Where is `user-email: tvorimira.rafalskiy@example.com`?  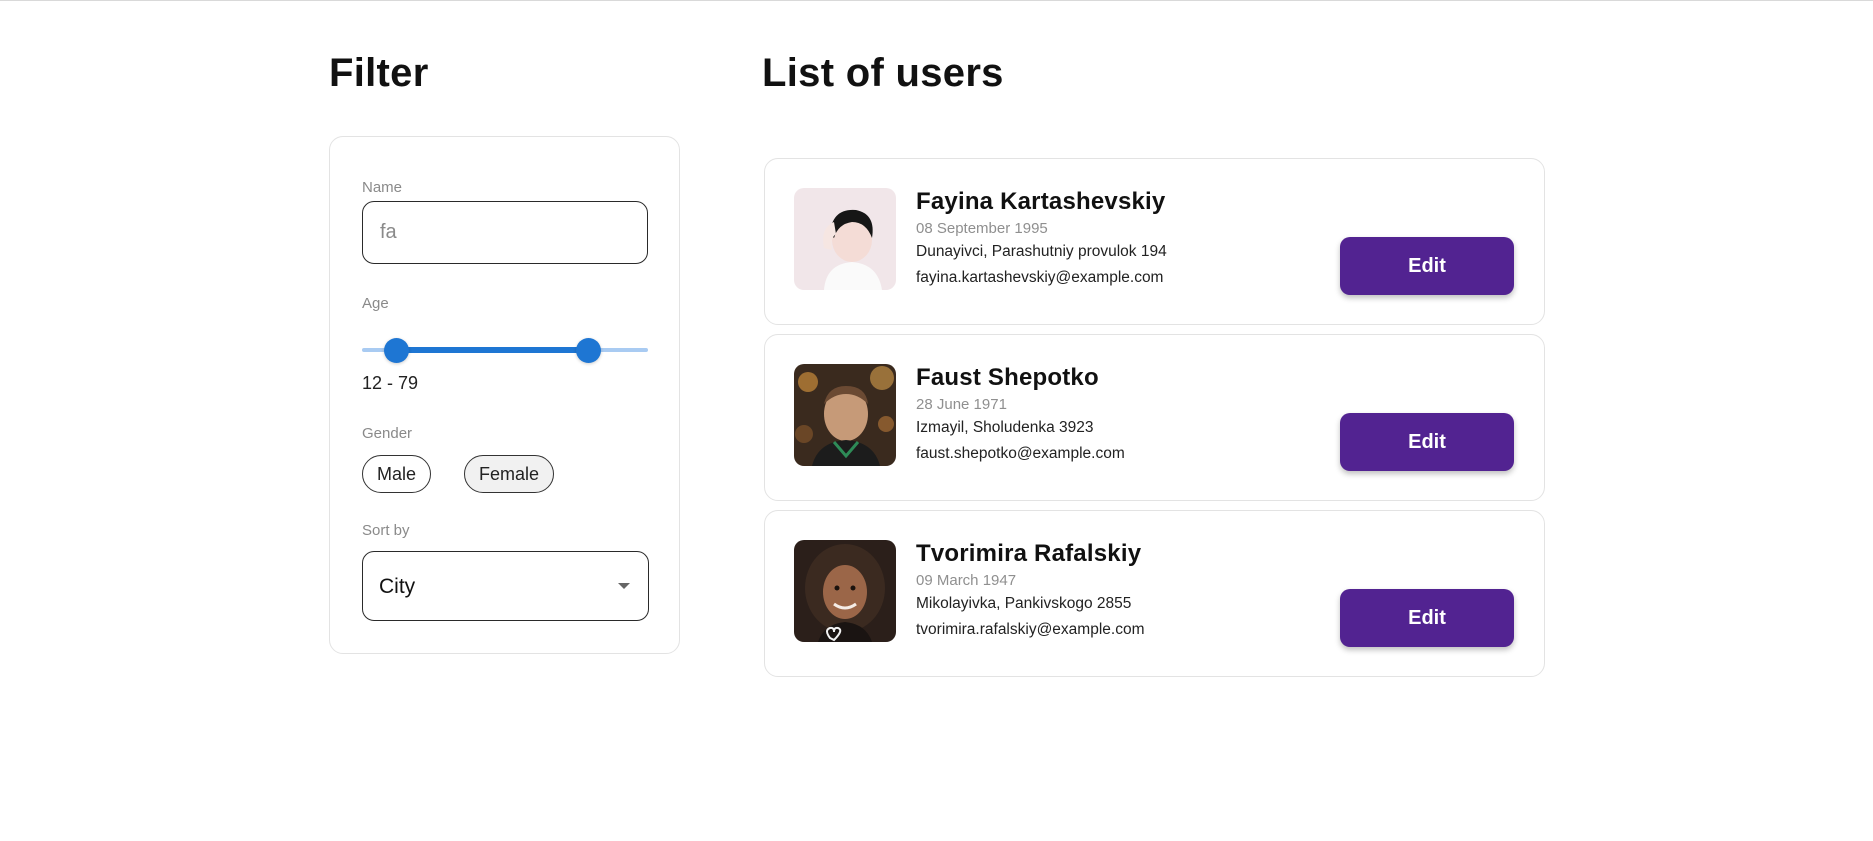 user-email: tvorimira.rafalskiy@example.com is located at coordinates (1030, 629).